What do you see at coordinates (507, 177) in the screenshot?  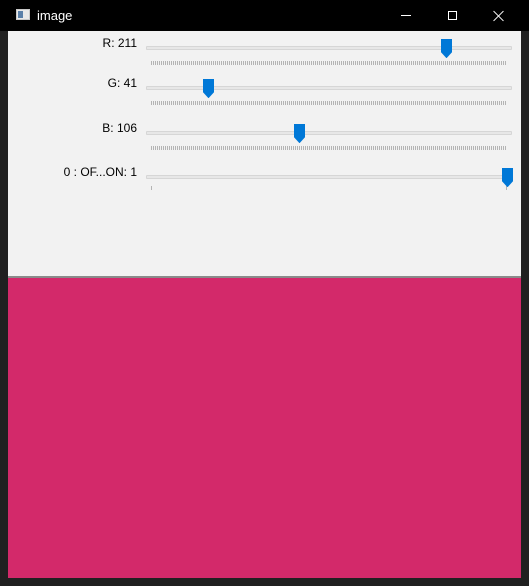 I see `slider-thumb-switch` at bounding box center [507, 177].